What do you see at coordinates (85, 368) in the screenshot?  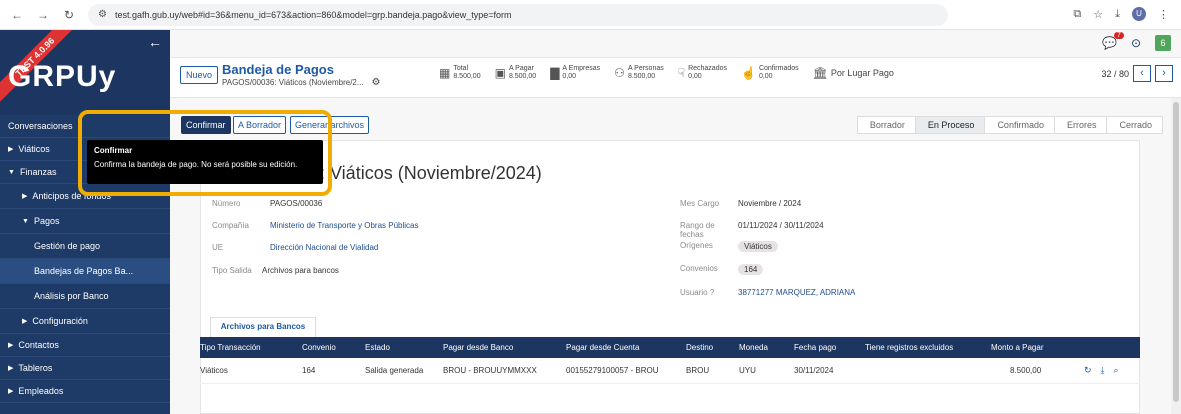 I see `sidebar-item-tableros: ▶ Tableros` at bounding box center [85, 368].